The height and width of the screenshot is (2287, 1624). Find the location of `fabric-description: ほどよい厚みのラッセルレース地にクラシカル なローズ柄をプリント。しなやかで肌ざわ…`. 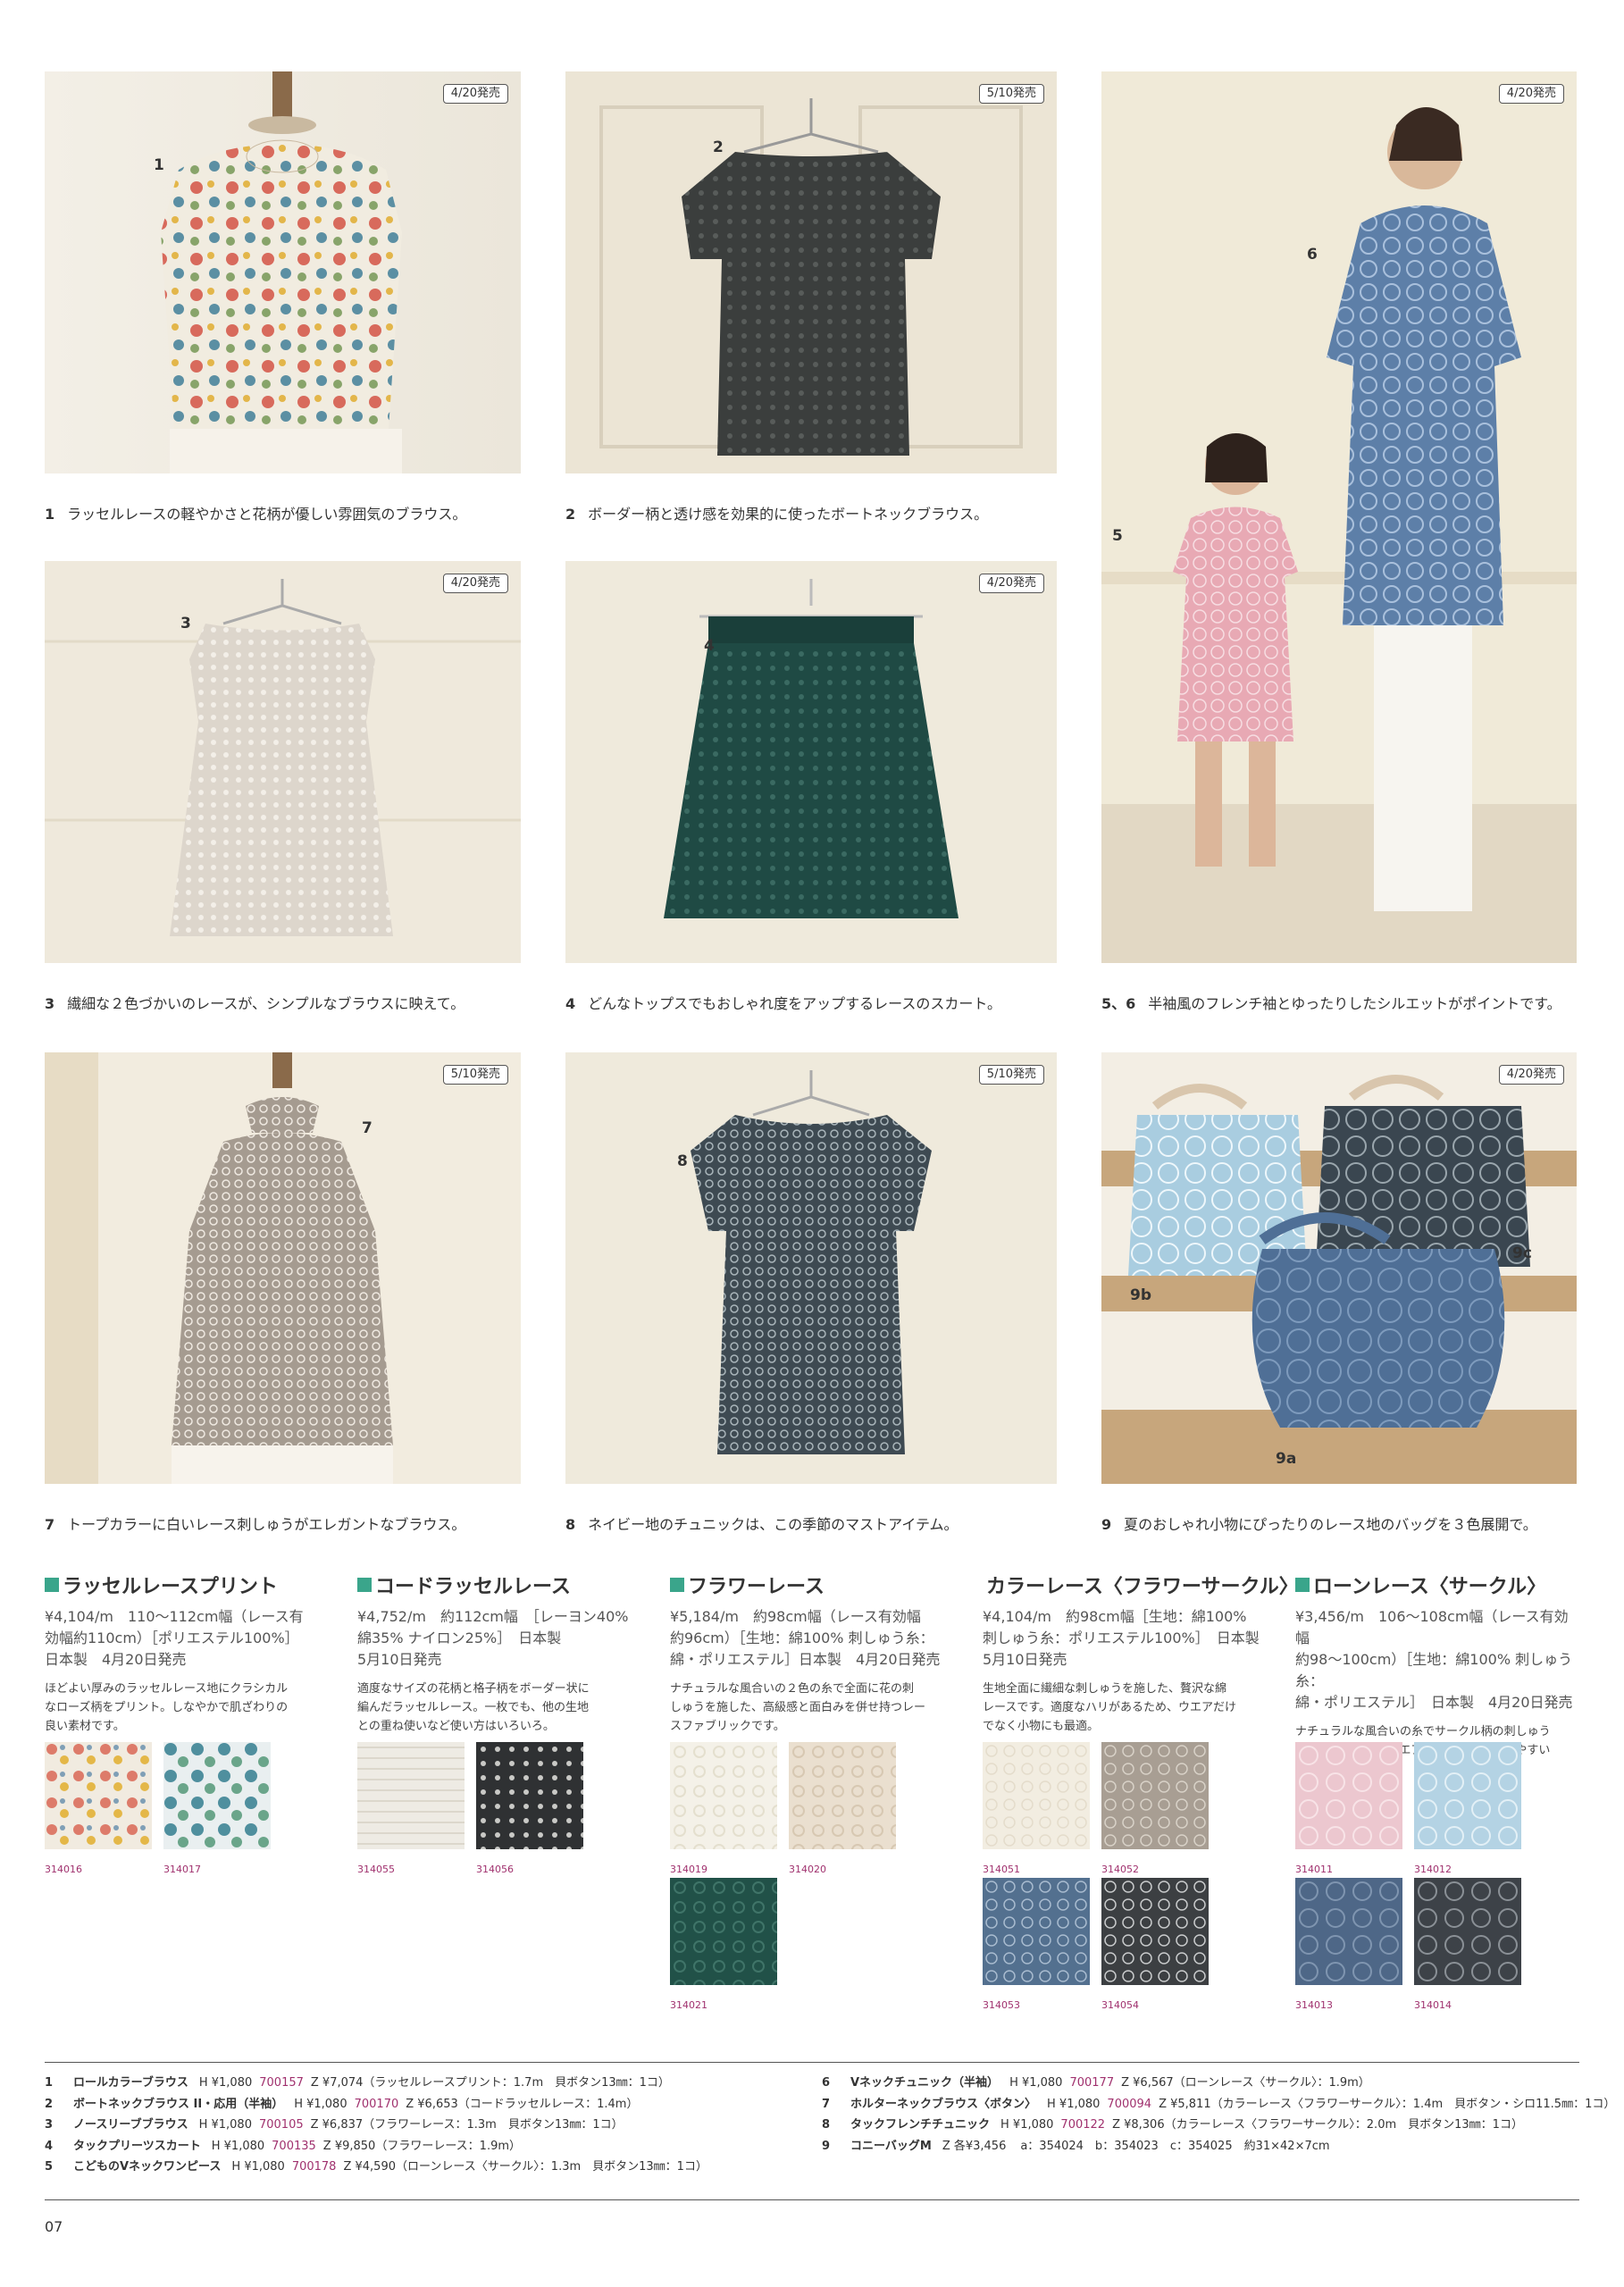

fabric-description: ほどよい厚みのラッセルレース地にクラシカル なローズ柄をプリント。しなやかで肌ざわ… is located at coordinates (167, 1707).